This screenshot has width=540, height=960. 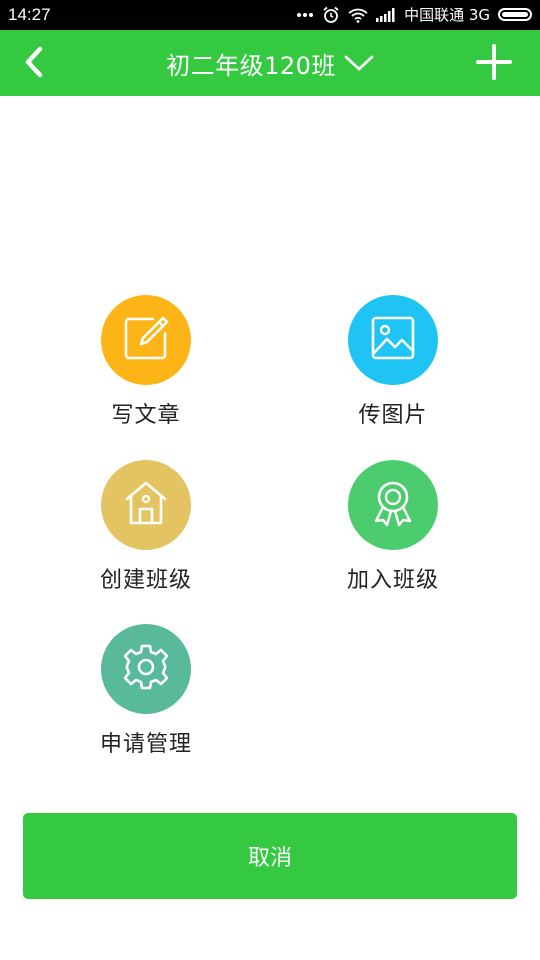 I want to click on menu-item-join-class: 加入班级, so click(x=393, y=527).